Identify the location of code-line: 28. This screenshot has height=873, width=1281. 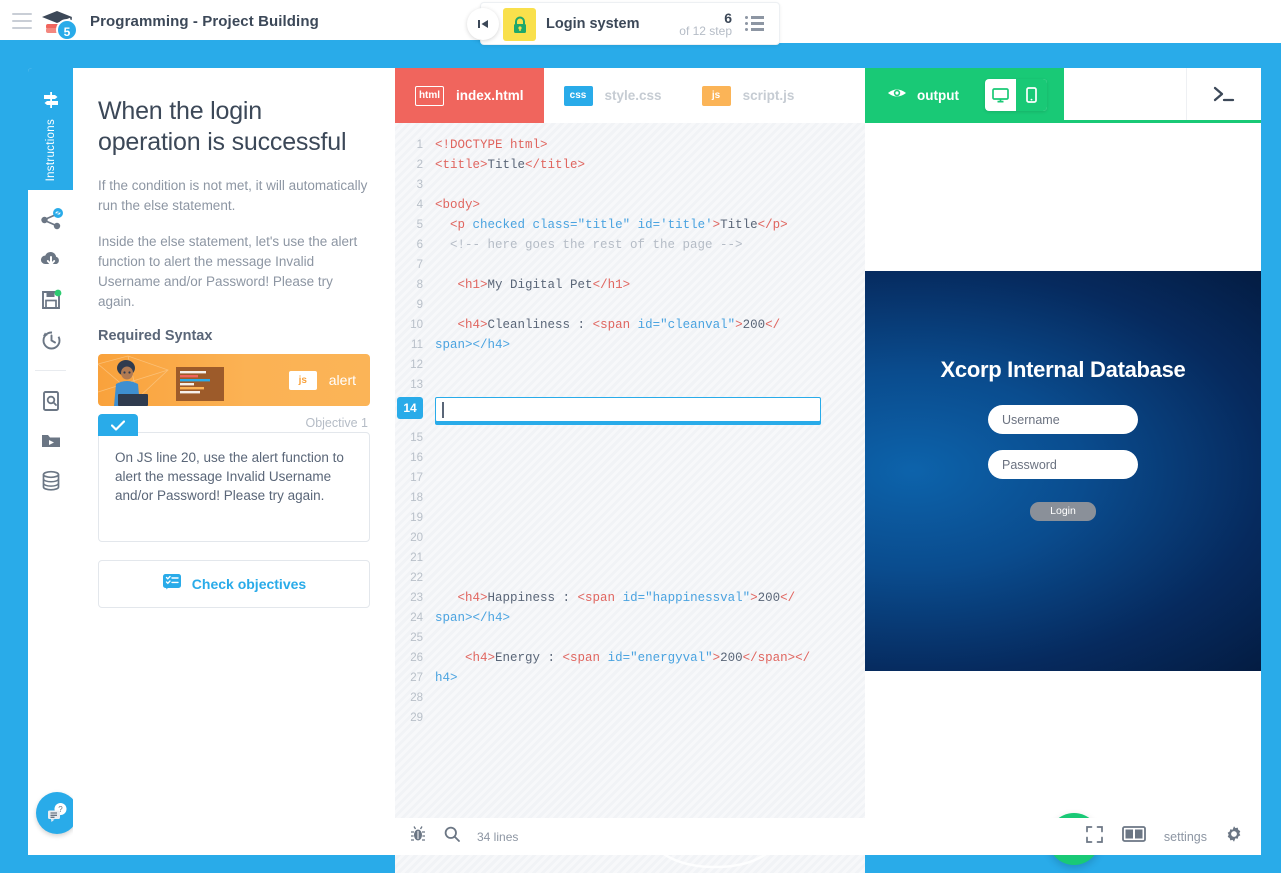
(630, 698).